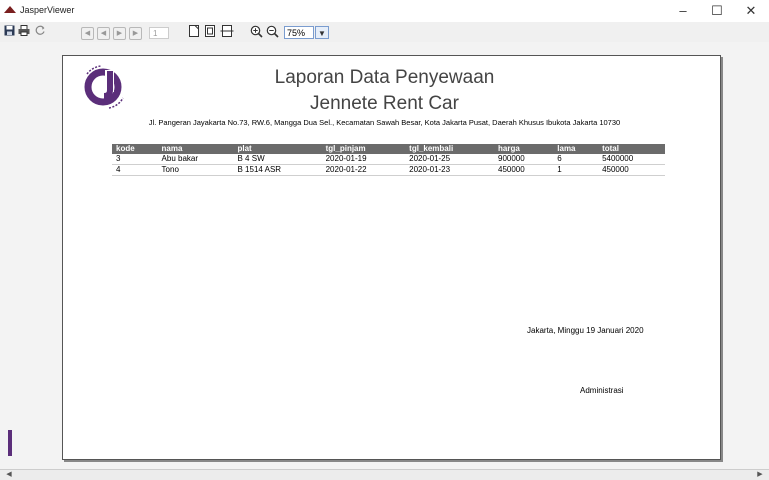  Describe the element at coordinates (585, 330) in the screenshot. I see `signature-date: Jakarta, Minggu 19 Januari 2020` at that location.